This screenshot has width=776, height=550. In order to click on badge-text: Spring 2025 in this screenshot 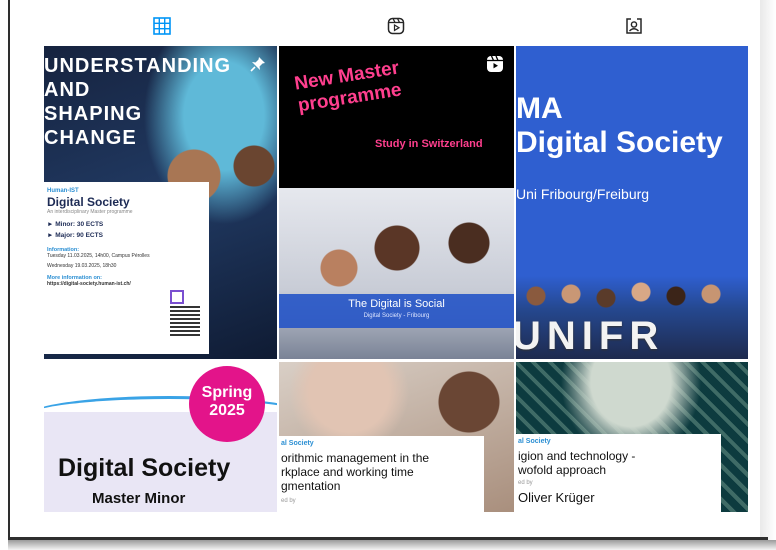, I will do `click(227, 401)`.